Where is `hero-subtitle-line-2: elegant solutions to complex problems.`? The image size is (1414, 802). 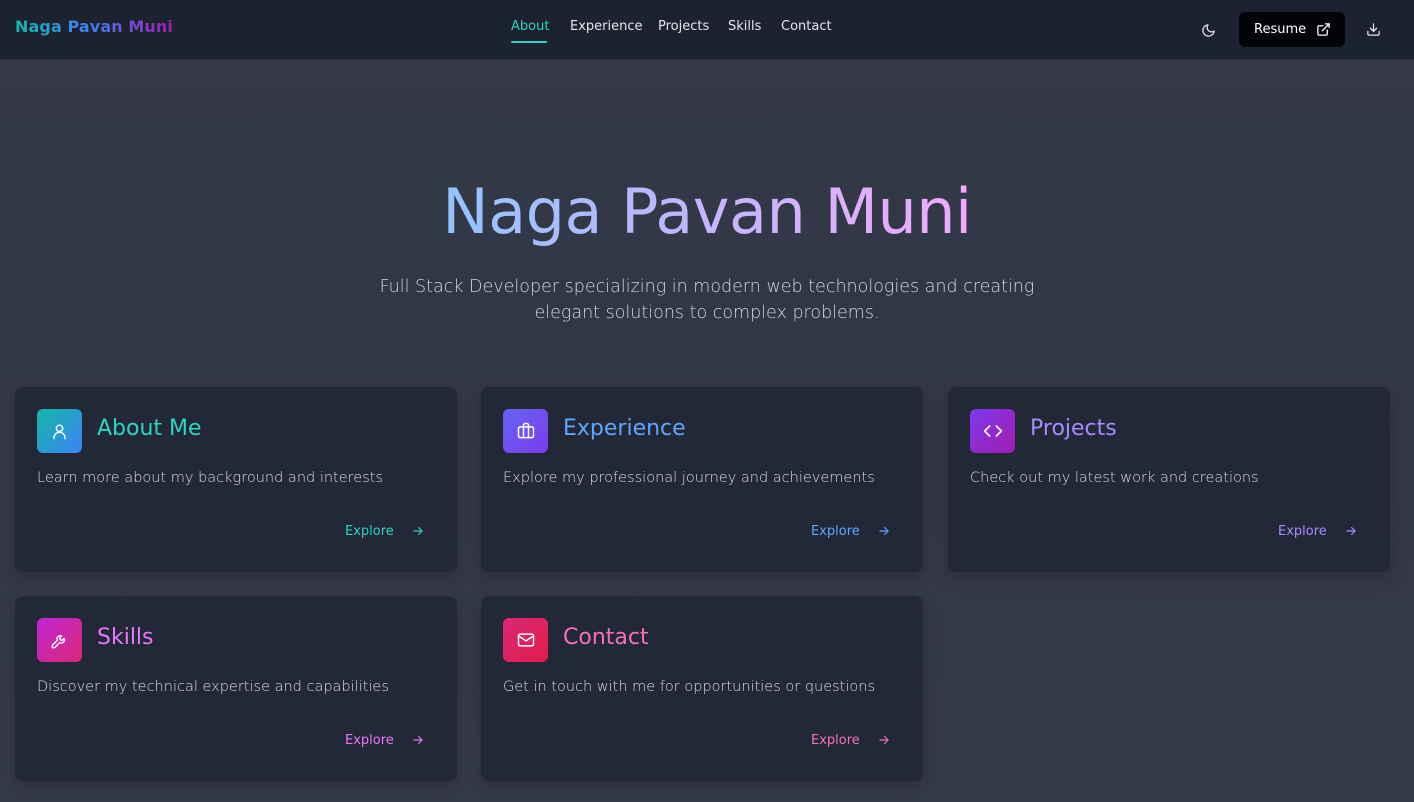
hero-subtitle-line-2: elegant solutions to complex problems. is located at coordinates (707, 313).